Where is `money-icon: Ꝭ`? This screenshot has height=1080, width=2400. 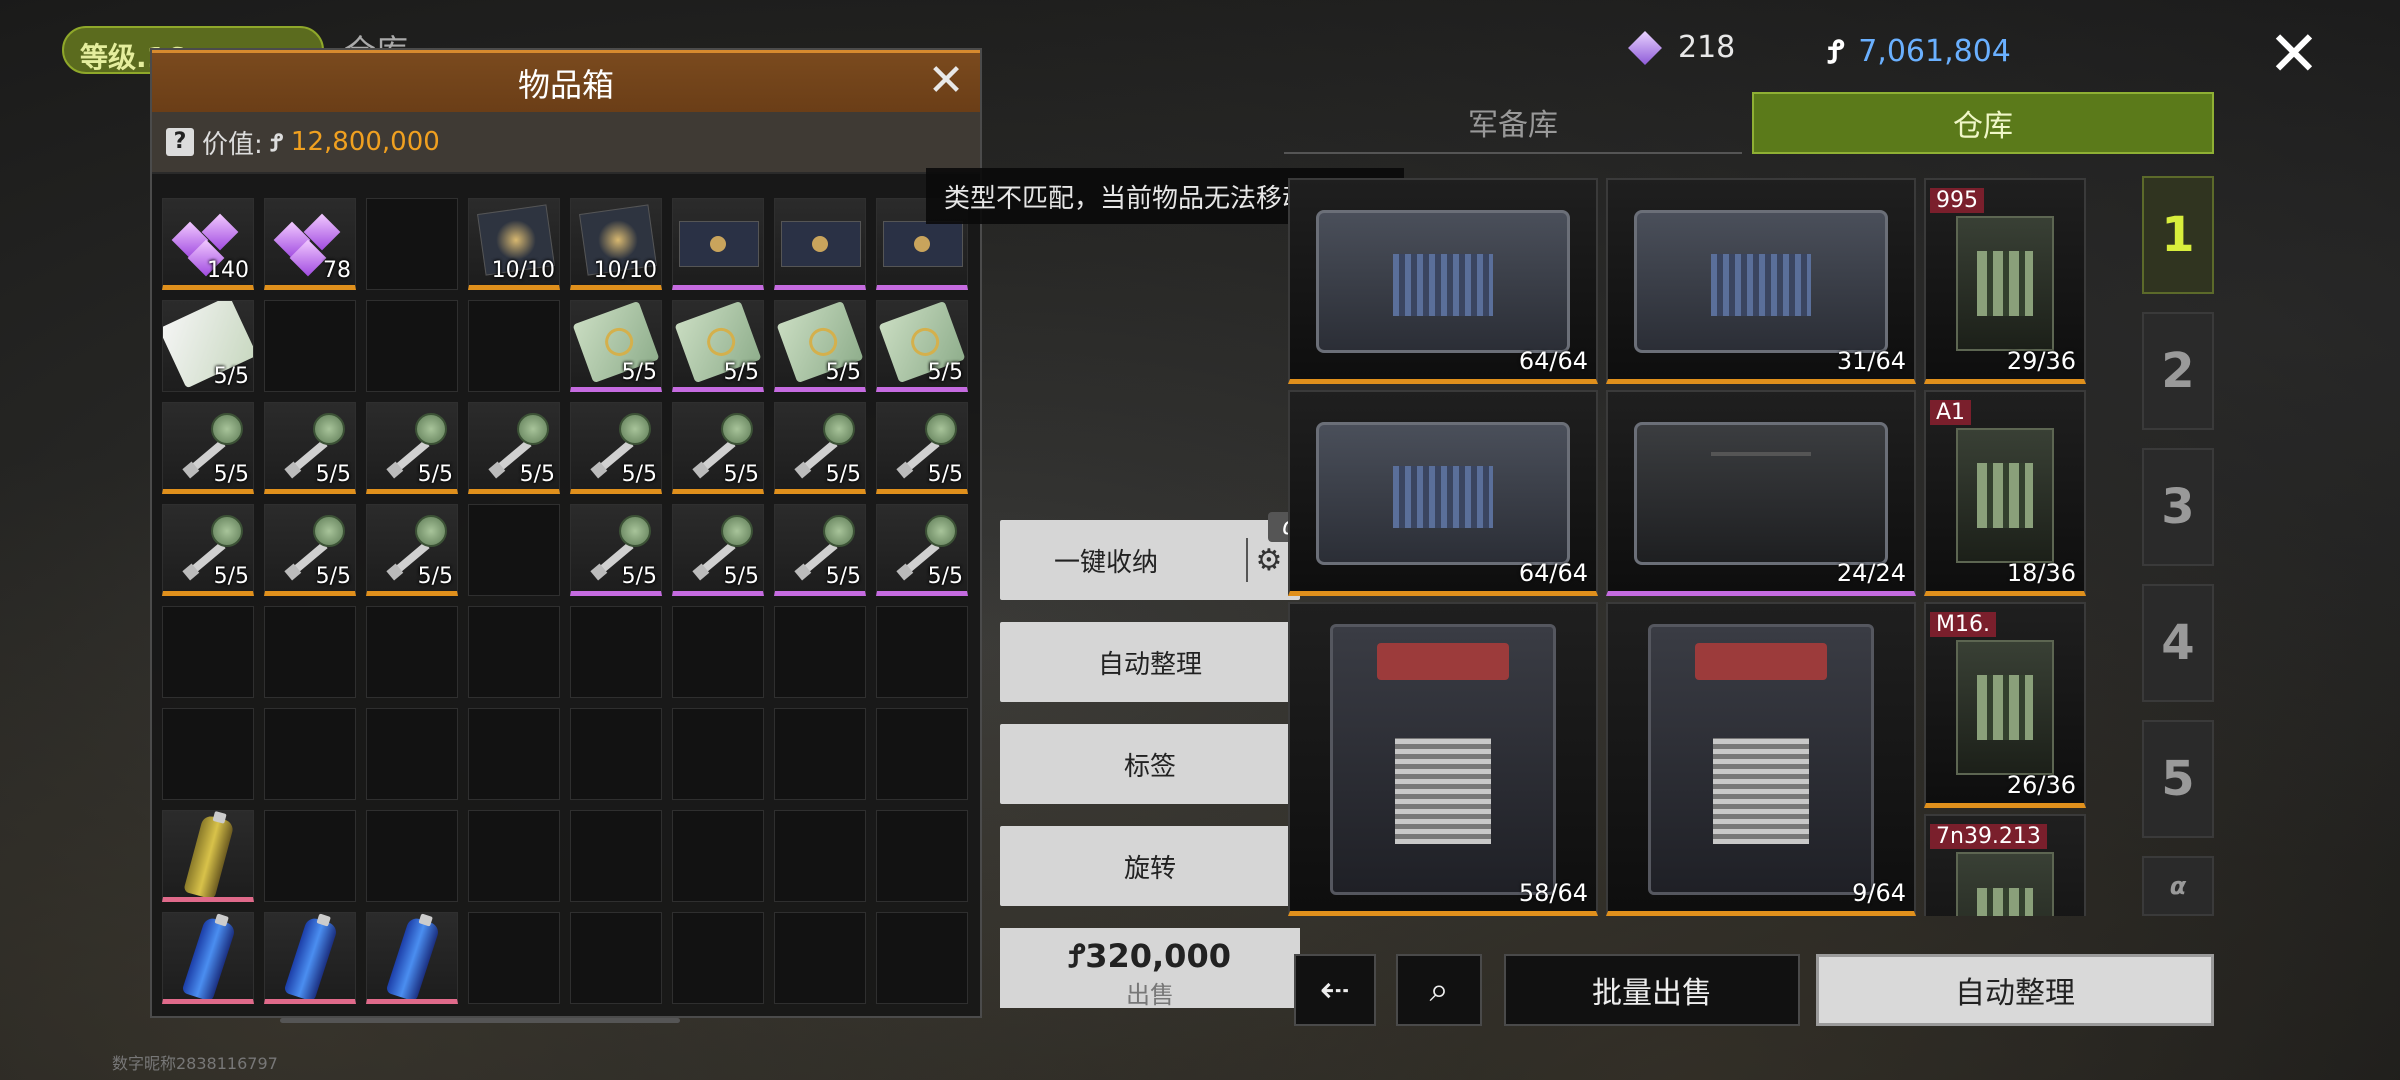 money-icon: Ꝭ is located at coordinates (276, 142).